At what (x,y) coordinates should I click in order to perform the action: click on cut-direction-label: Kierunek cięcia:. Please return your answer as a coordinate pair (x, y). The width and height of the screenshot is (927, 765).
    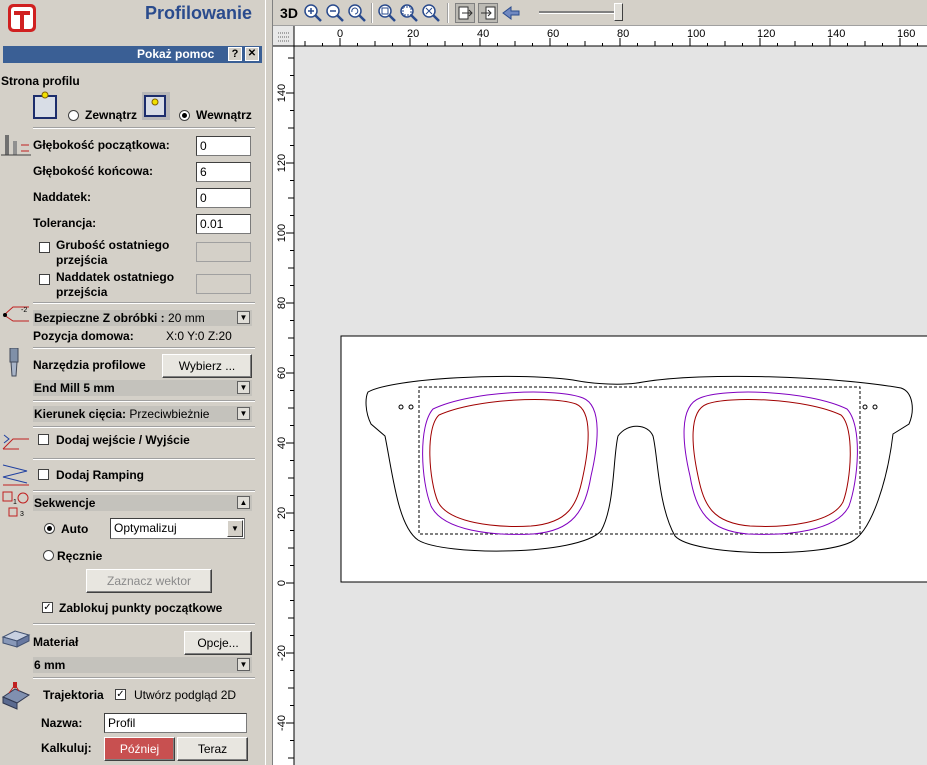
    Looking at the image, I should click on (80, 414).